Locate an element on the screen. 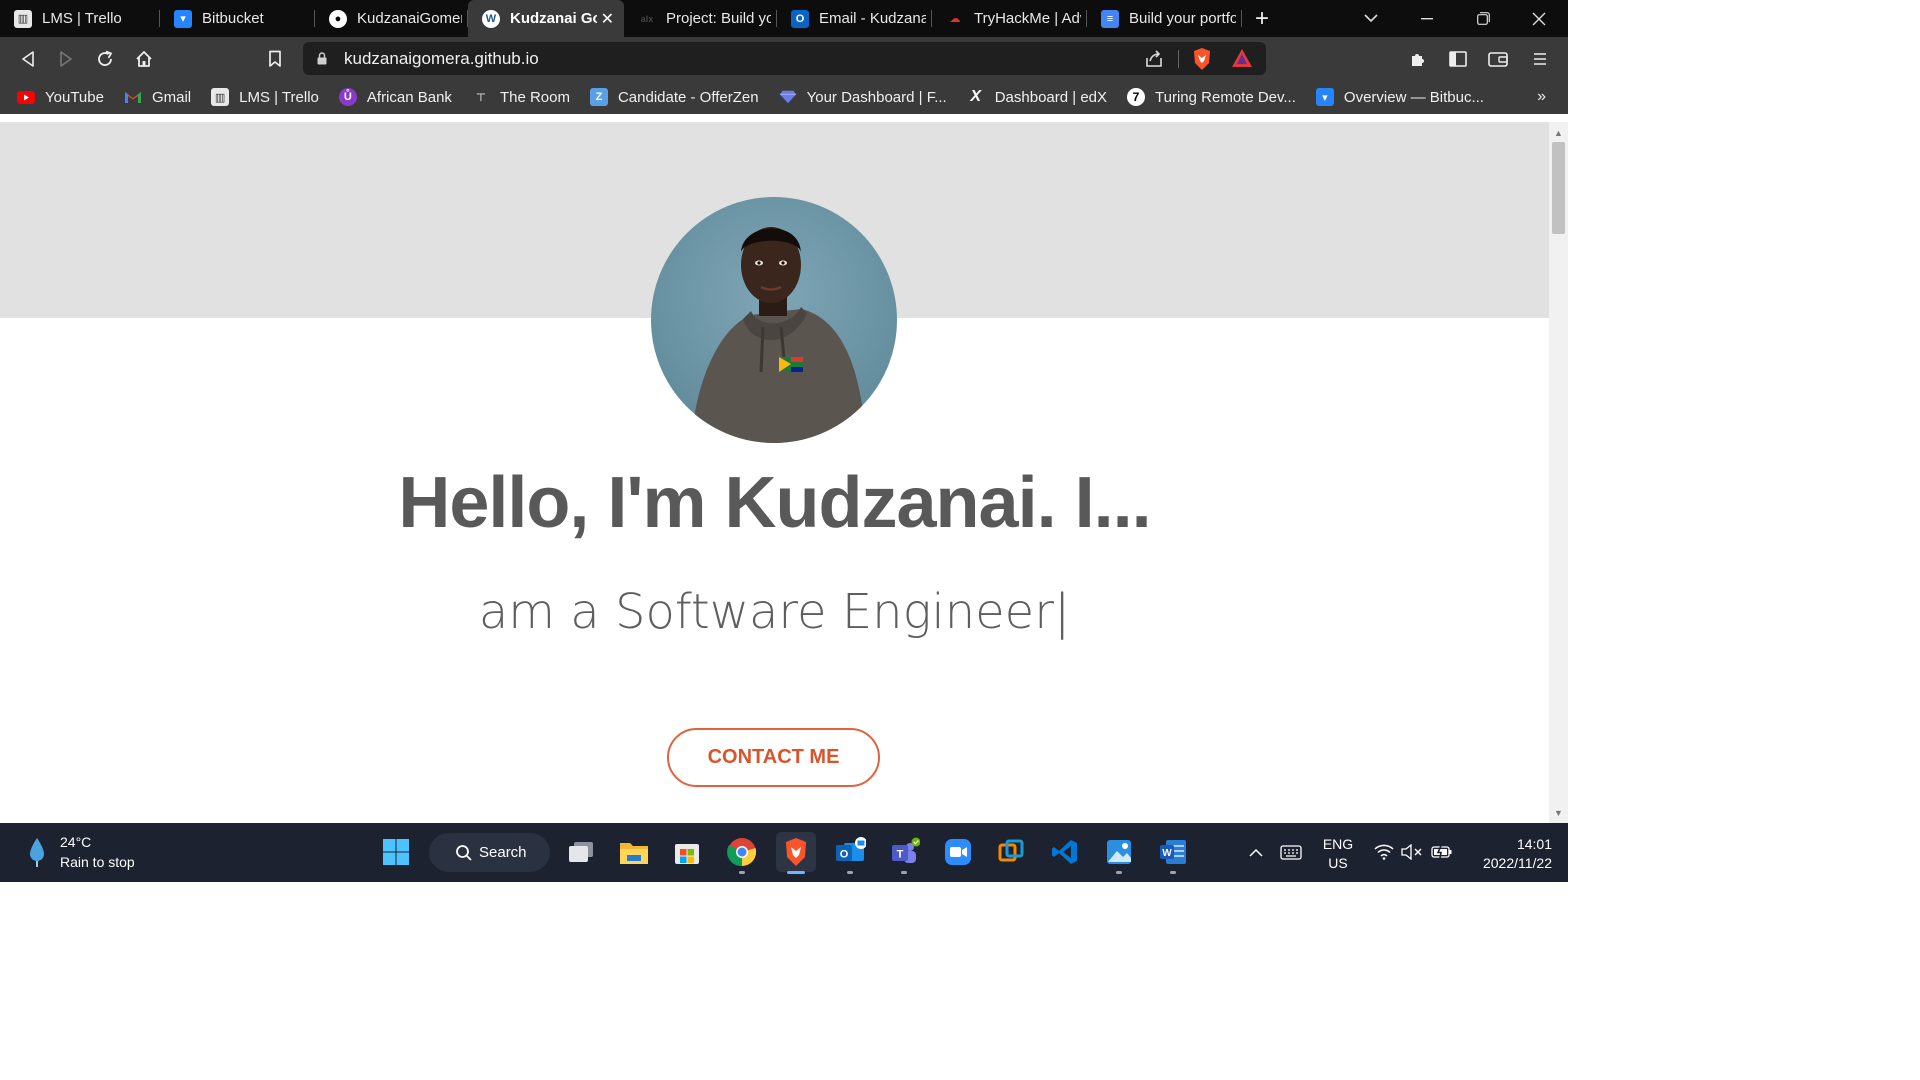  restore-icon is located at coordinates (1483, 18).